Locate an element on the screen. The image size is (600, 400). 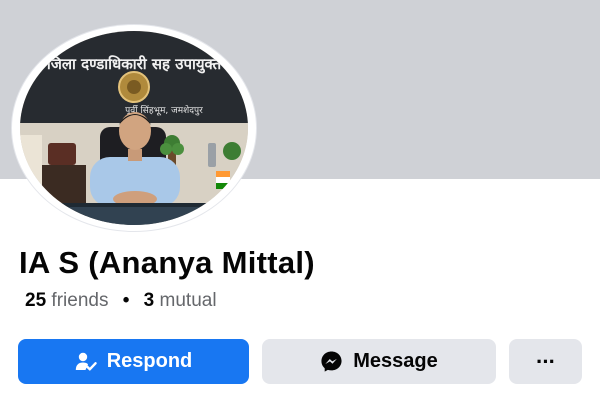
friends-label: friends is located at coordinates (80, 300).